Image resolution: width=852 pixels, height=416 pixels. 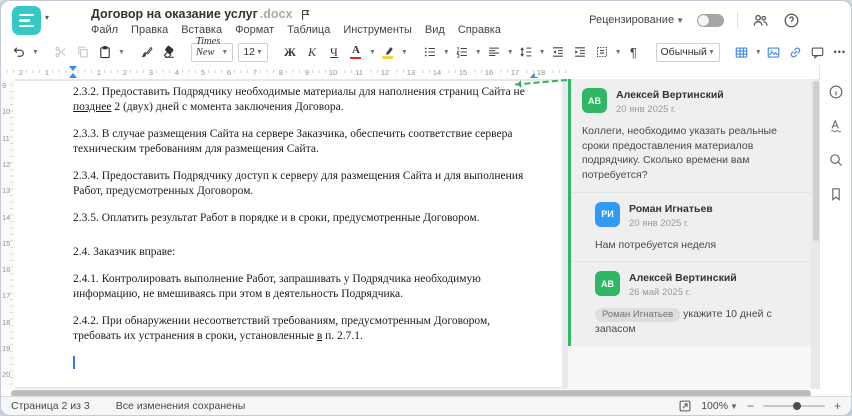 What do you see at coordinates (254, 30) in the screenshot?
I see `menu-item-3: Формат` at bounding box center [254, 30].